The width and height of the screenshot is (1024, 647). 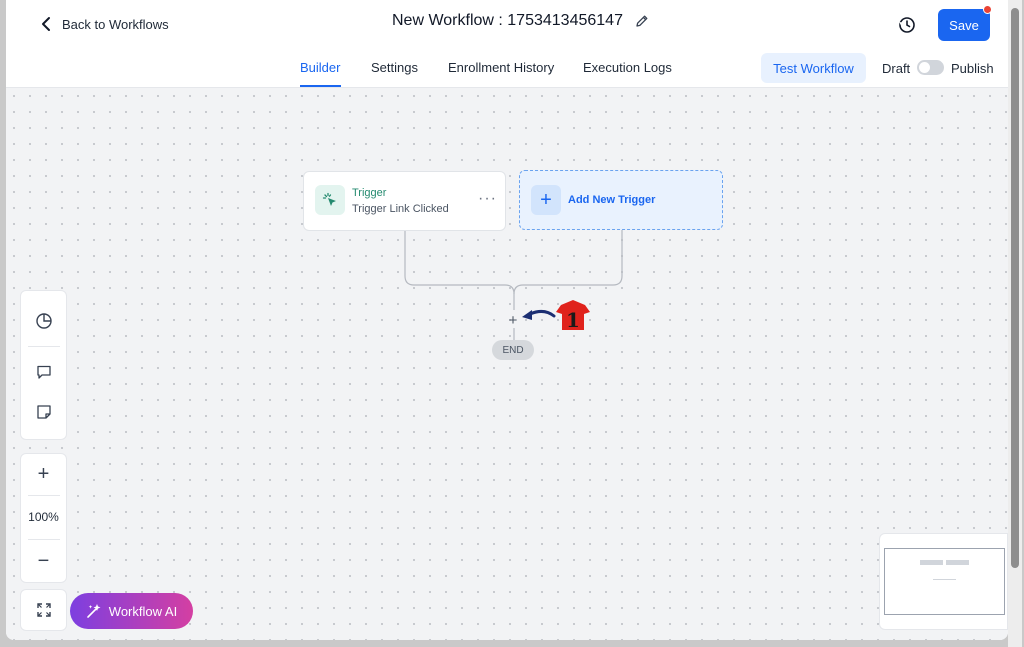 I want to click on tab-enrollment-history: Enrollment History, so click(x=501, y=67).